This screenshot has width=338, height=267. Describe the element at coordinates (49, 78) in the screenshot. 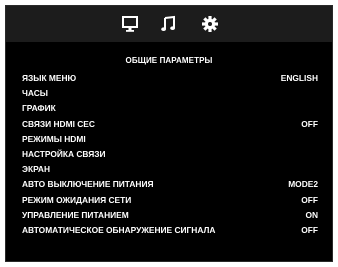

I see `menu-item-label: ЯЗЫК МЕНЮ` at that location.